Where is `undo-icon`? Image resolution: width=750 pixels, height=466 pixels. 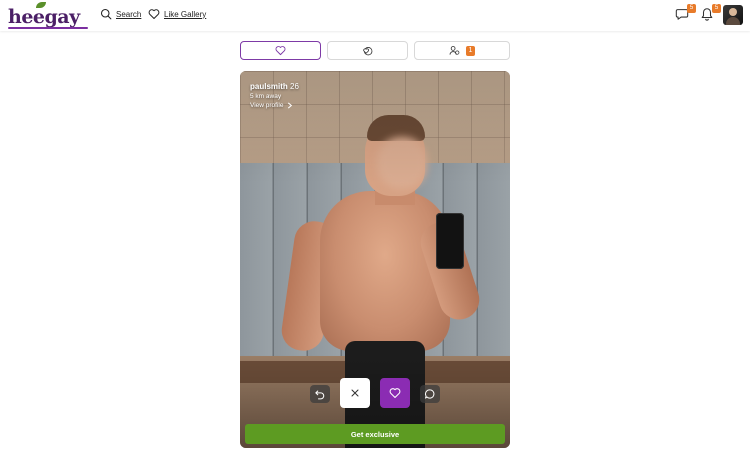 undo-icon is located at coordinates (320, 395).